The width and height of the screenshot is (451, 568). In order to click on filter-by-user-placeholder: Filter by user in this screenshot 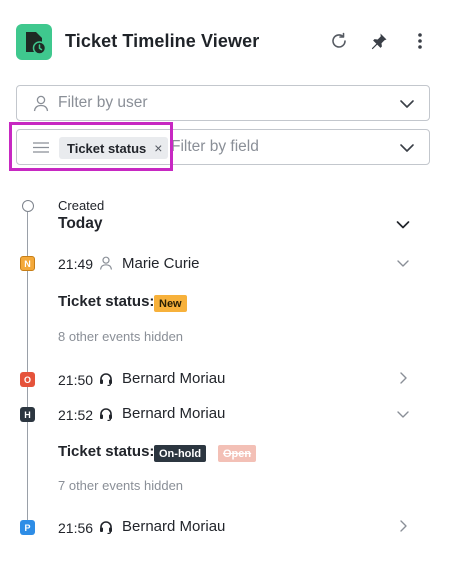, I will do `click(103, 102)`.